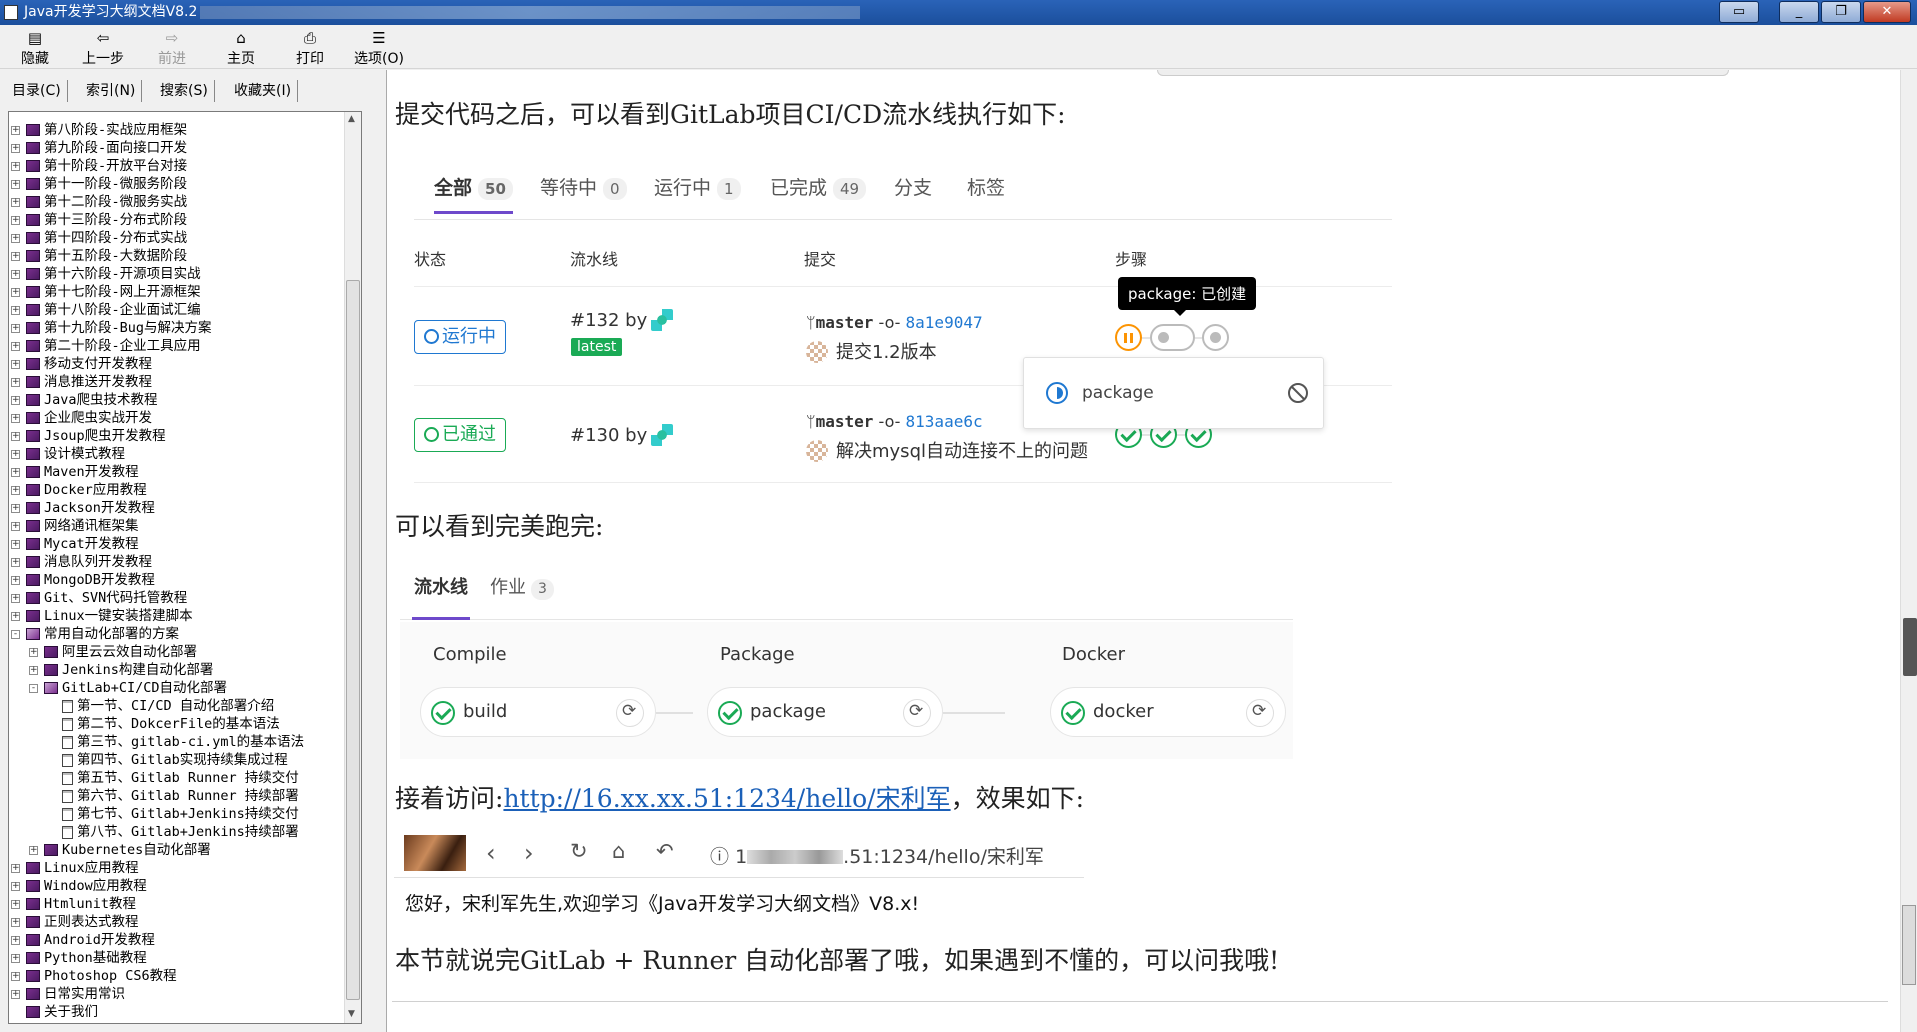 This screenshot has height=1032, width=1917. Describe the element at coordinates (177, 580) in the screenshot. I see `tree-item: + MongoDB开发教程` at that location.